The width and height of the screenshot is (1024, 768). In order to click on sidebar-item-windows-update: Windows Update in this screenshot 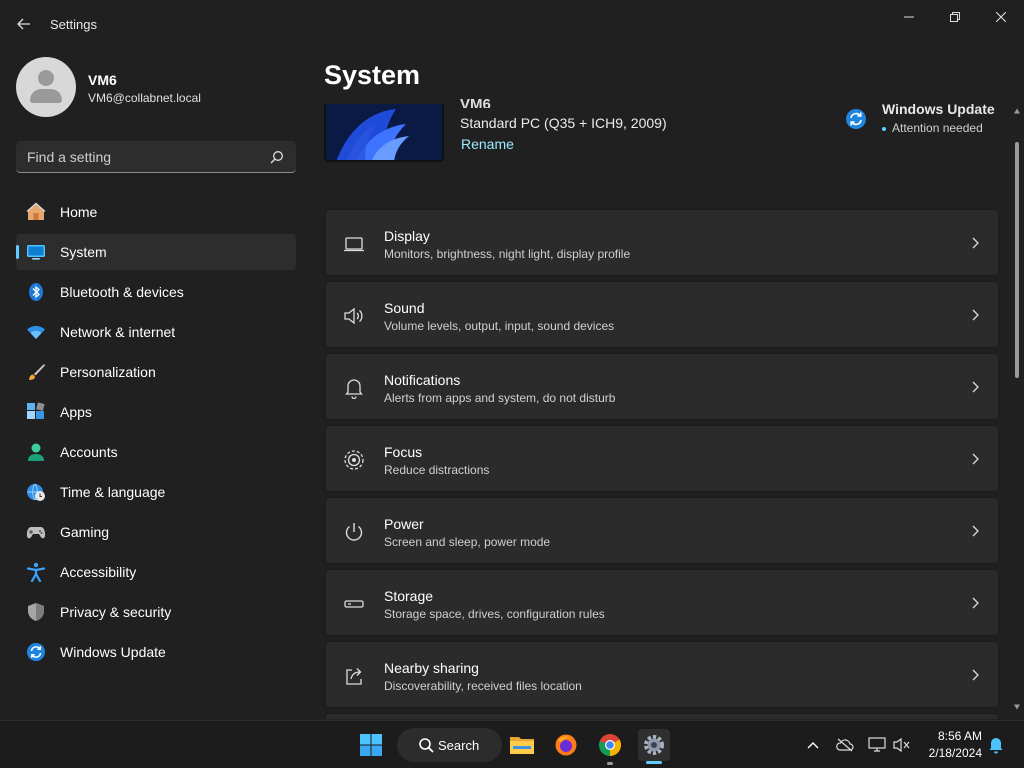, I will do `click(156, 652)`.